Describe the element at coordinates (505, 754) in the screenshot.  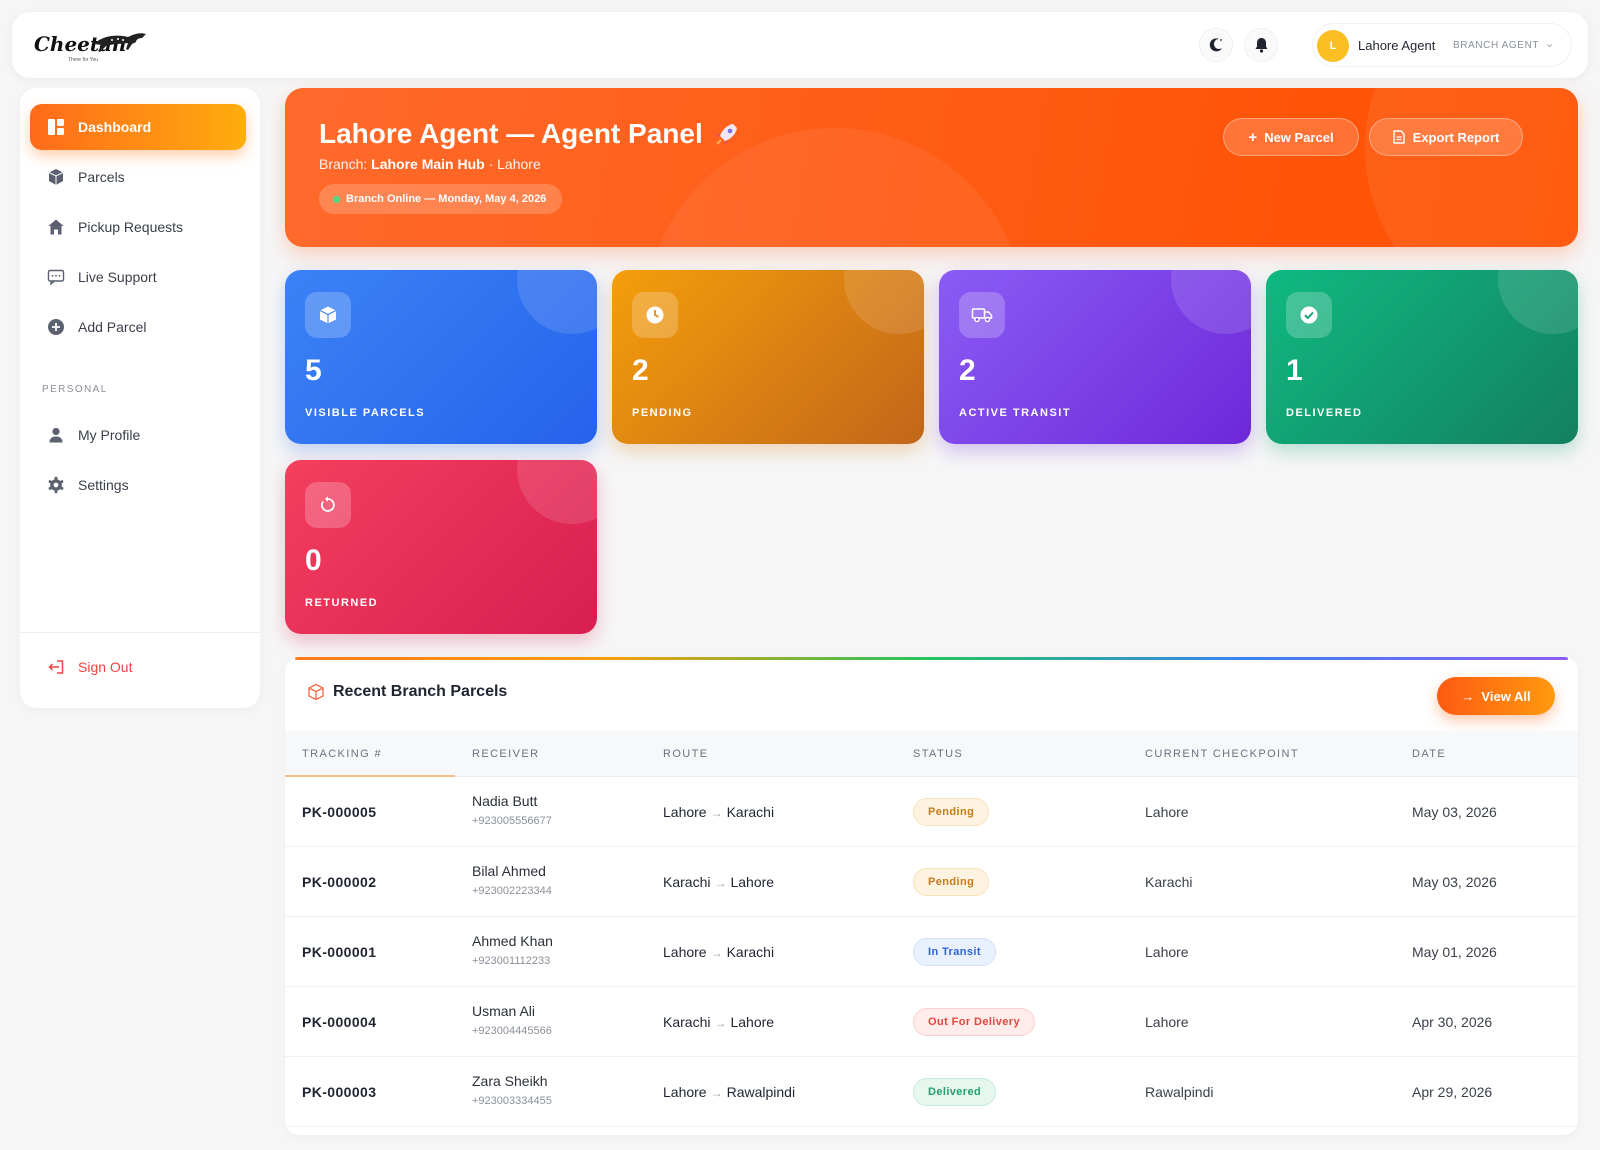
I see `column-header-receiver: RECEIVER` at that location.